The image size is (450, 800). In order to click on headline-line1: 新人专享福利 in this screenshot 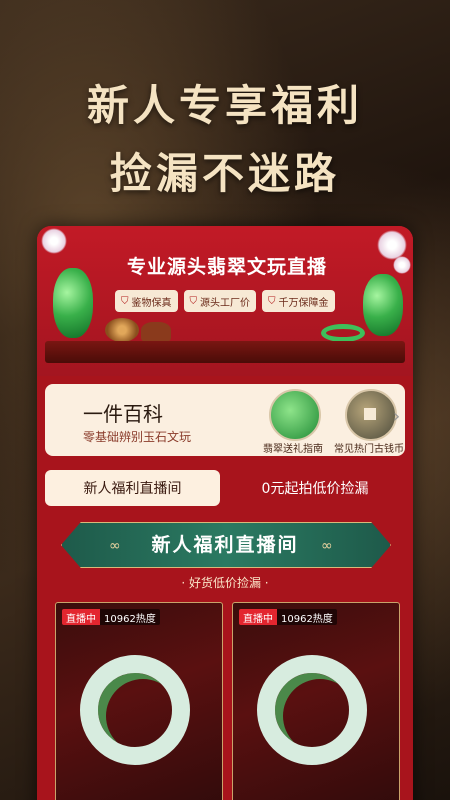, I will do `click(224, 105)`.